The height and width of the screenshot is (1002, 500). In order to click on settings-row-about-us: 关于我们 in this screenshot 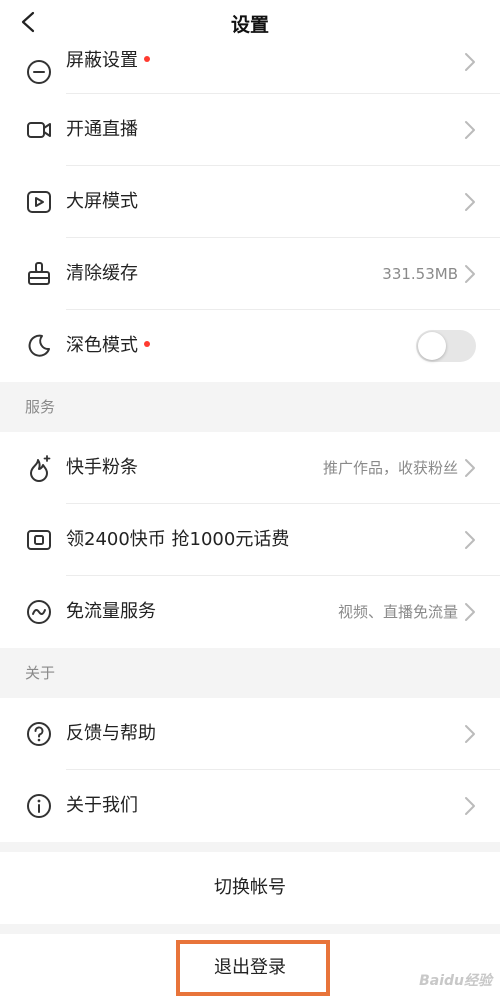, I will do `click(250, 806)`.